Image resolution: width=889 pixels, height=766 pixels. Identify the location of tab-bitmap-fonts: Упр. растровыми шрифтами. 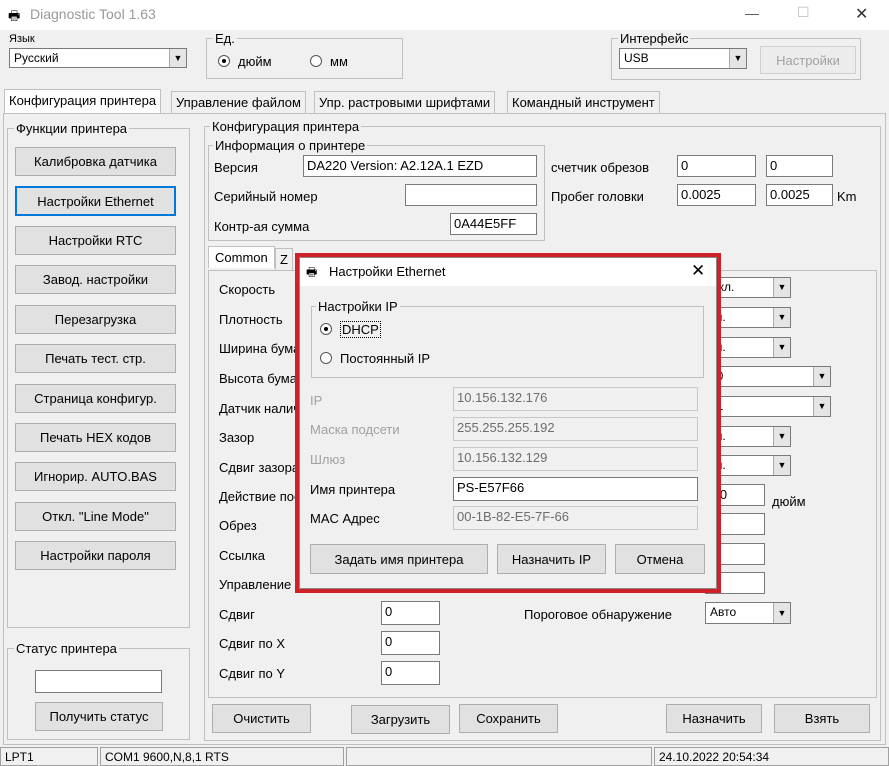
(405, 102).